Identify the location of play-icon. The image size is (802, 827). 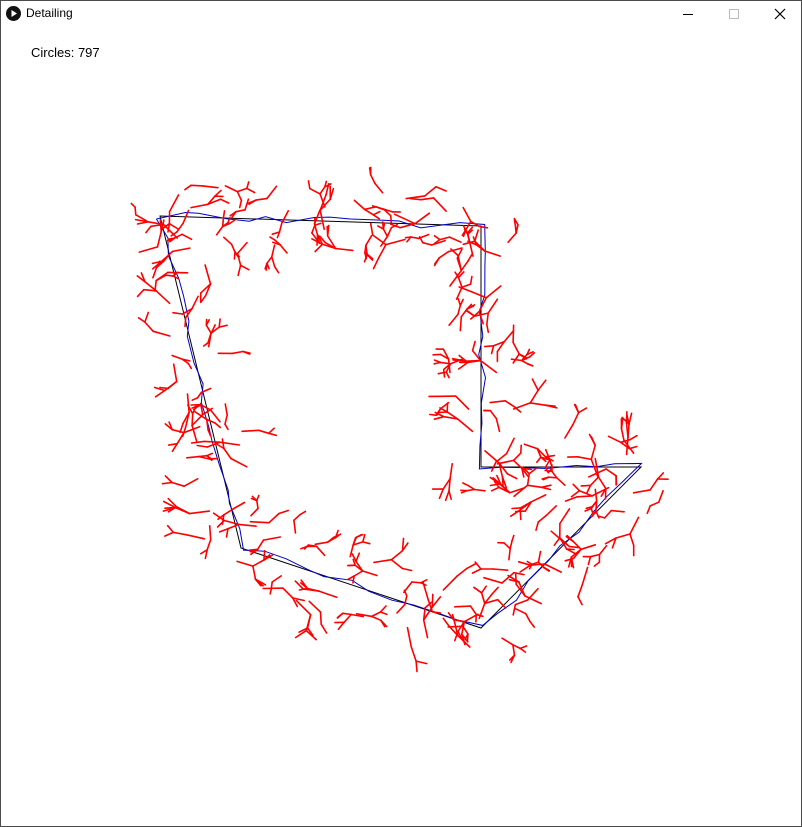
(13, 13).